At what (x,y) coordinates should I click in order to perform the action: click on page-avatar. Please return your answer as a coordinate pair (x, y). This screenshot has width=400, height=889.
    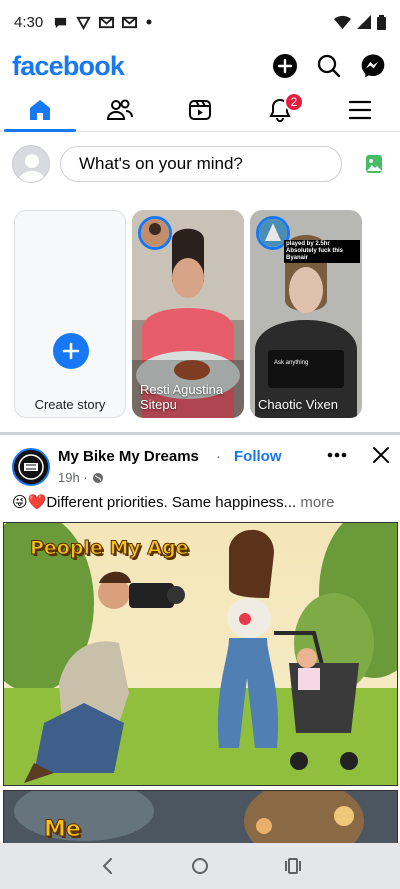
    Looking at the image, I should click on (31, 467).